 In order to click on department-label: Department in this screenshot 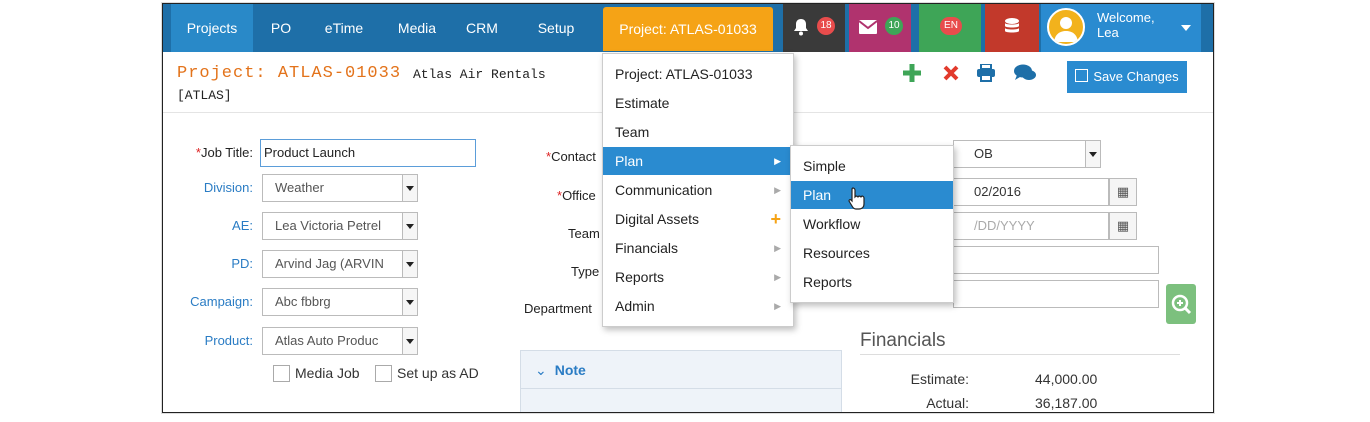, I will do `click(558, 308)`.